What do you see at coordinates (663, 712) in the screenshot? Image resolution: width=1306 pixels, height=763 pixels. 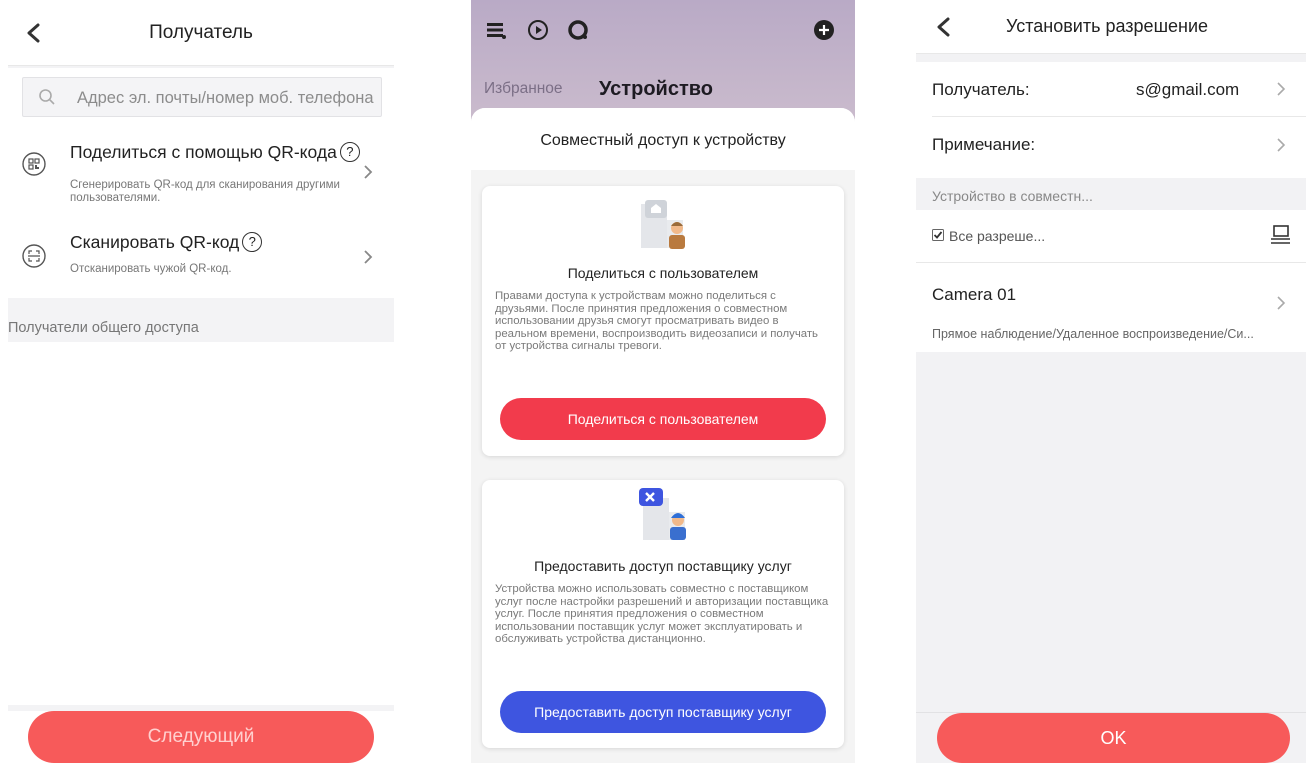 I see `provider-button: Предоставить доступ поставщику услуг` at bounding box center [663, 712].